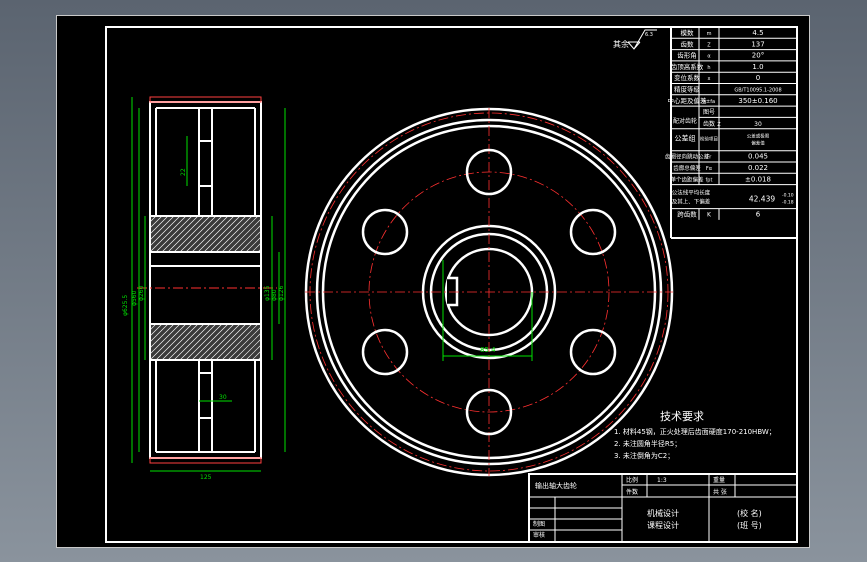 This screenshot has height=562, width=867. Describe the element at coordinates (709, 215) in the screenshot. I see `span-teeth-symbol: K` at that location.